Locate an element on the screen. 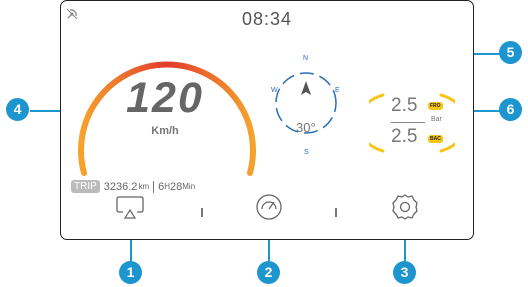 This screenshot has height=287, width=528. gauge-button is located at coordinates (269, 207).